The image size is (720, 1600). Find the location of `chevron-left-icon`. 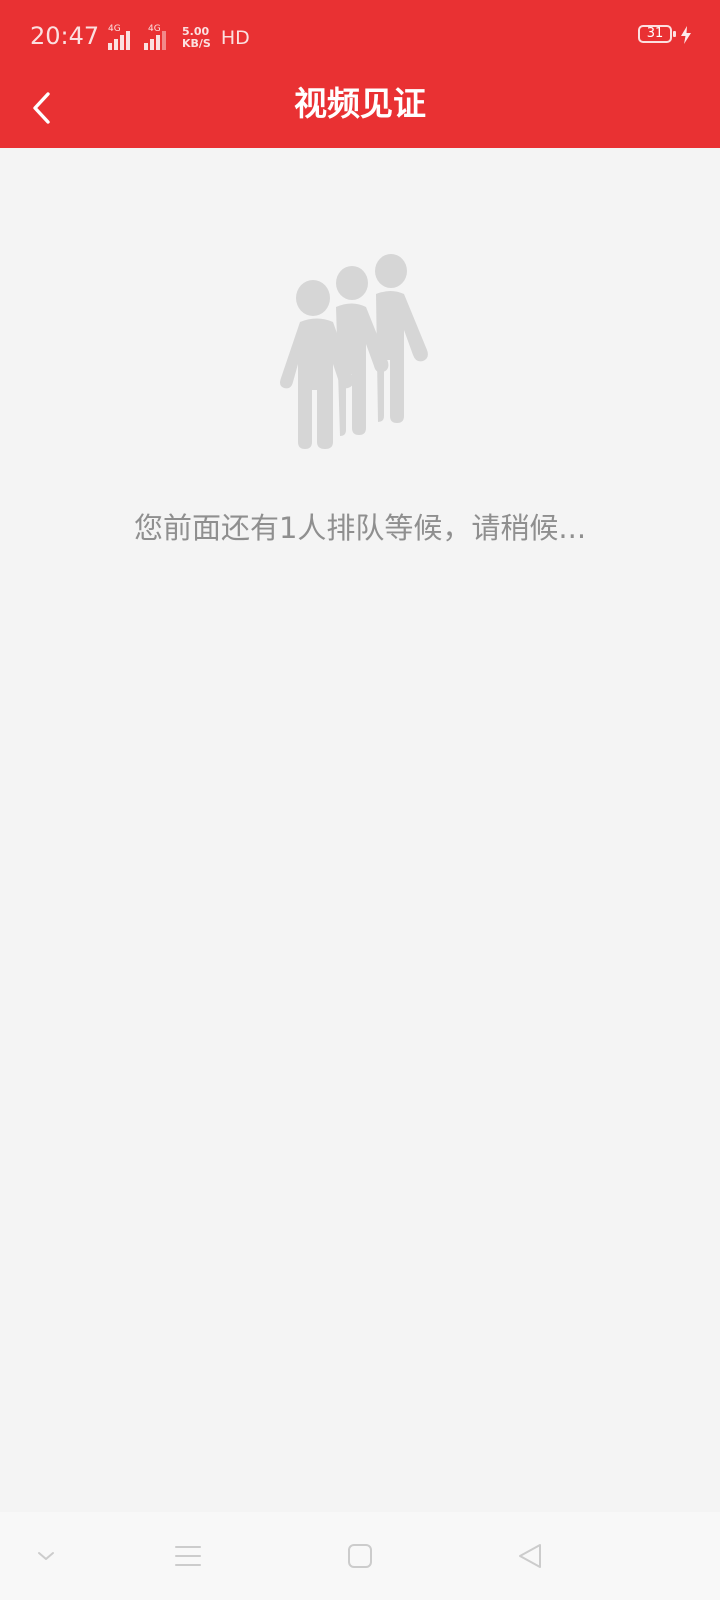

chevron-left-icon is located at coordinates (41, 108).